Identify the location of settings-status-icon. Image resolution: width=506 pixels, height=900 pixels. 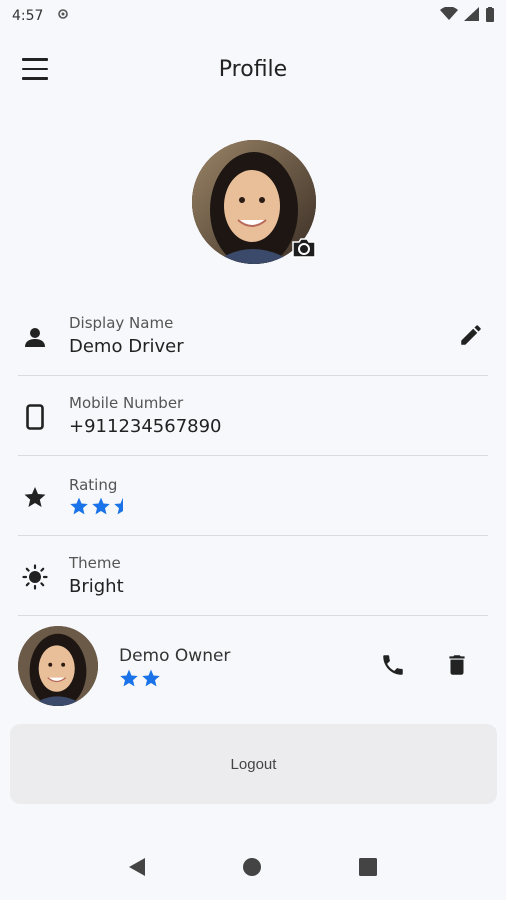
(63, 16).